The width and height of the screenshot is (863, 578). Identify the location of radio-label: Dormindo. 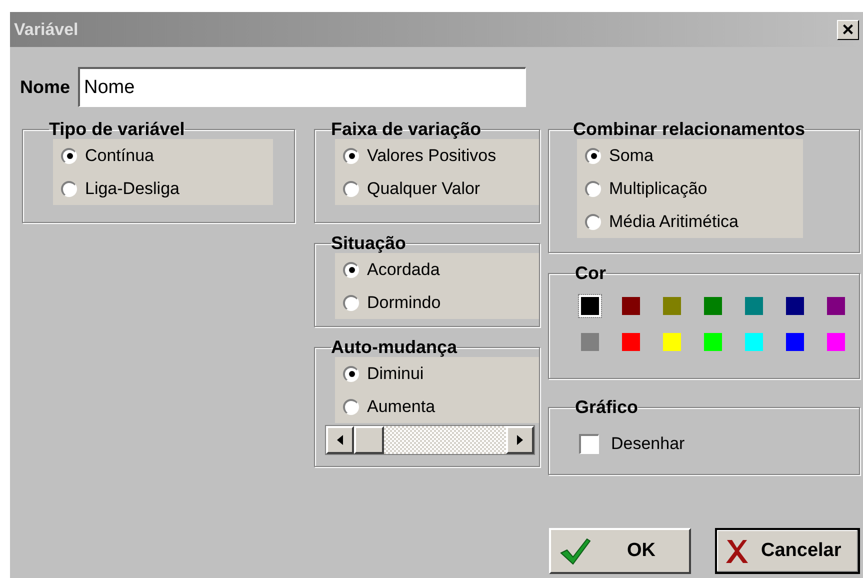
(404, 303).